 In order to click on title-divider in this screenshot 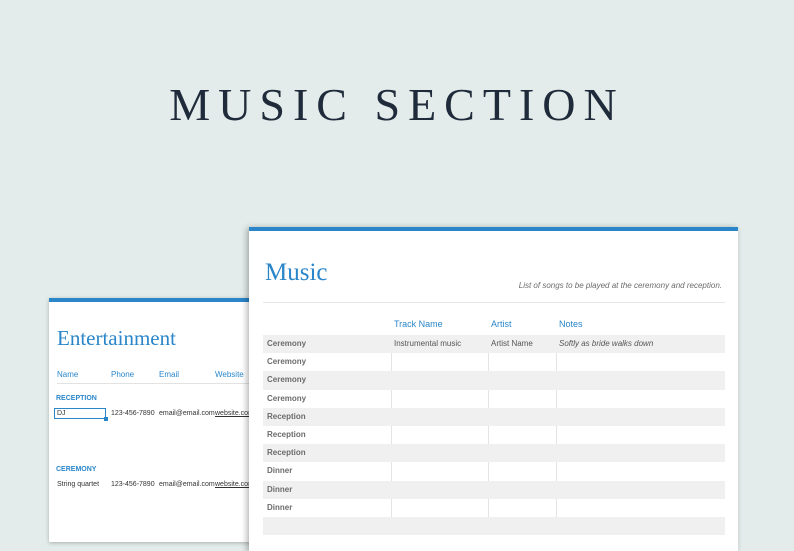, I will do `click(494, 302)`.